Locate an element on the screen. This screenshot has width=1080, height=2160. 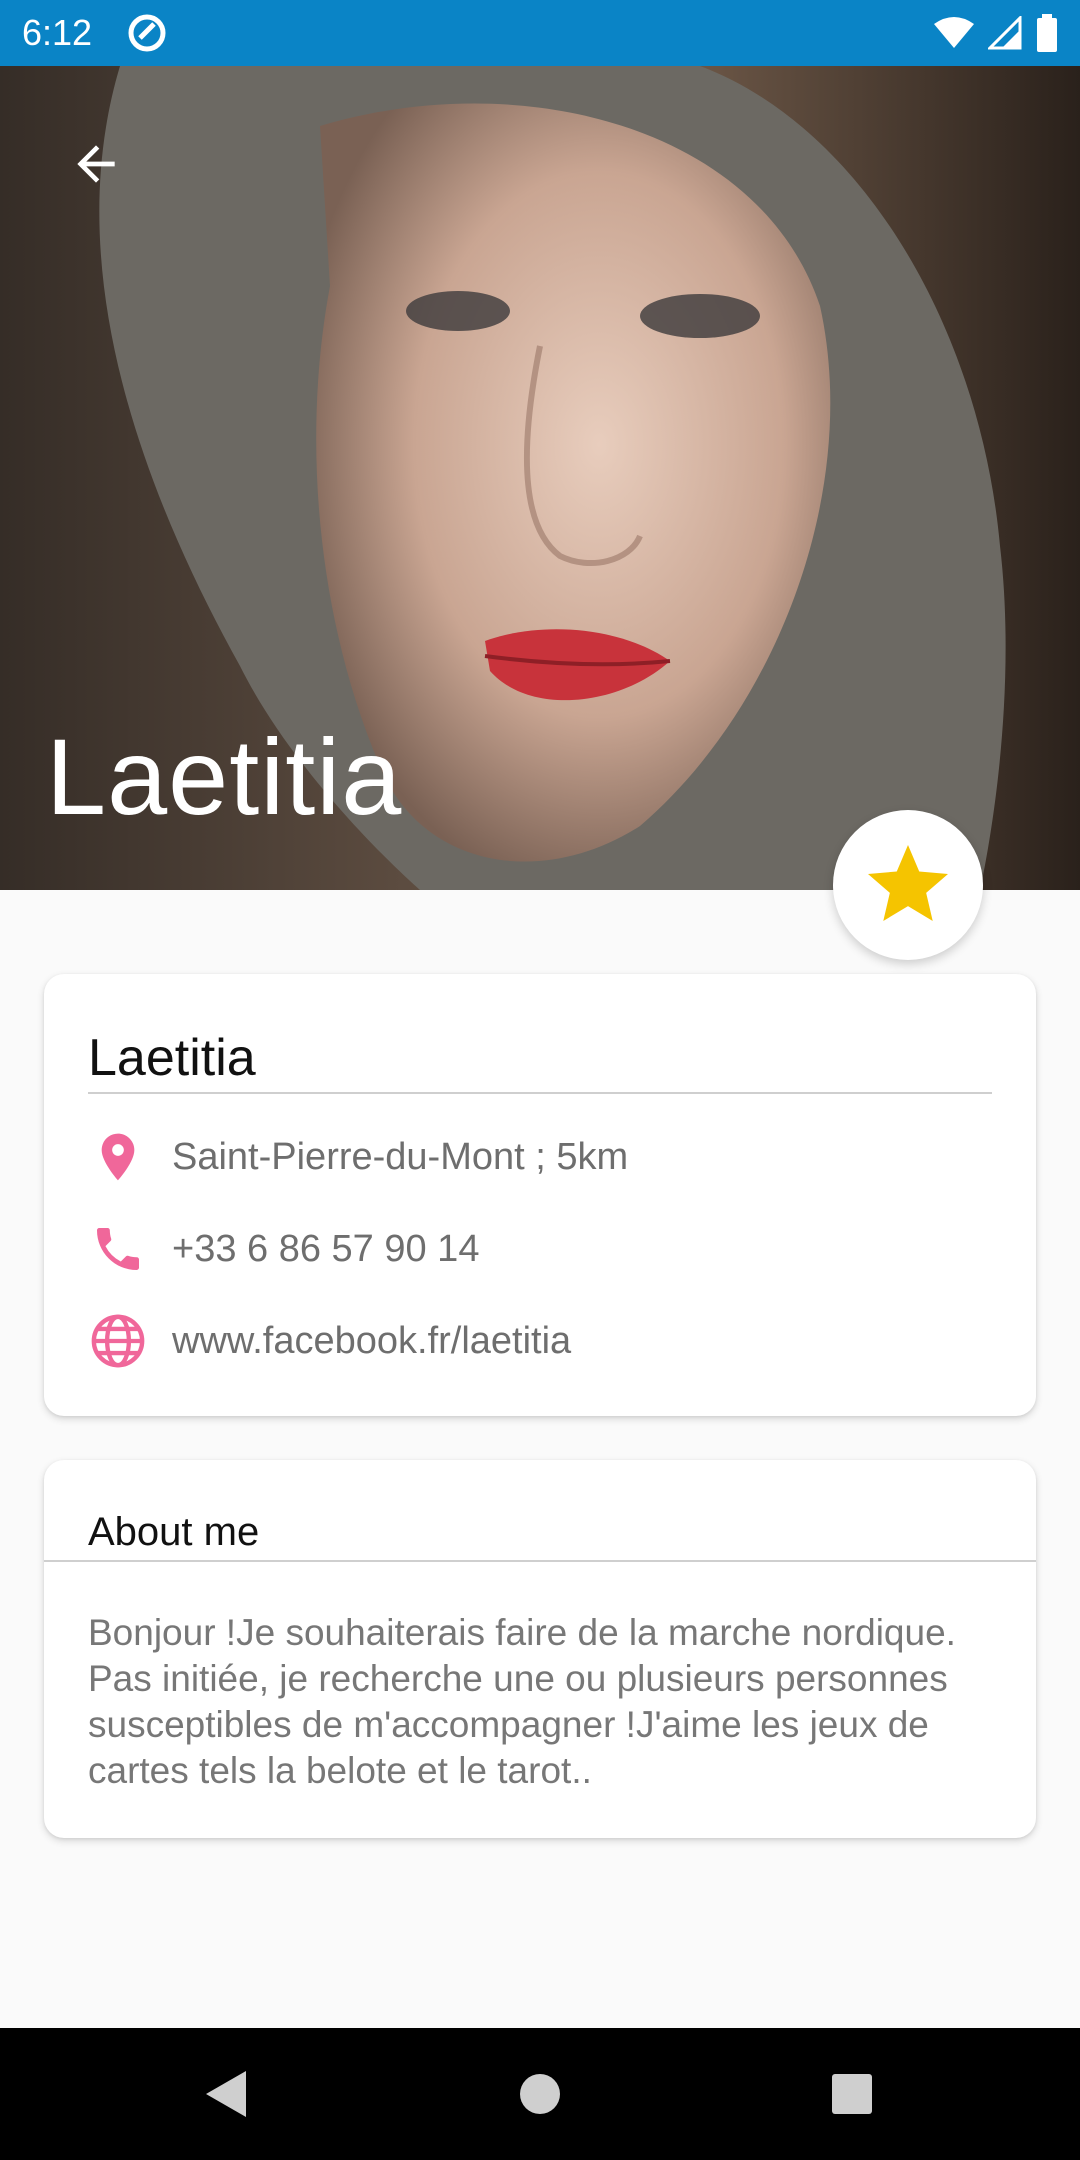
website-row: www.facebook.fr/laetitia is located at coordinates (329, 1341).